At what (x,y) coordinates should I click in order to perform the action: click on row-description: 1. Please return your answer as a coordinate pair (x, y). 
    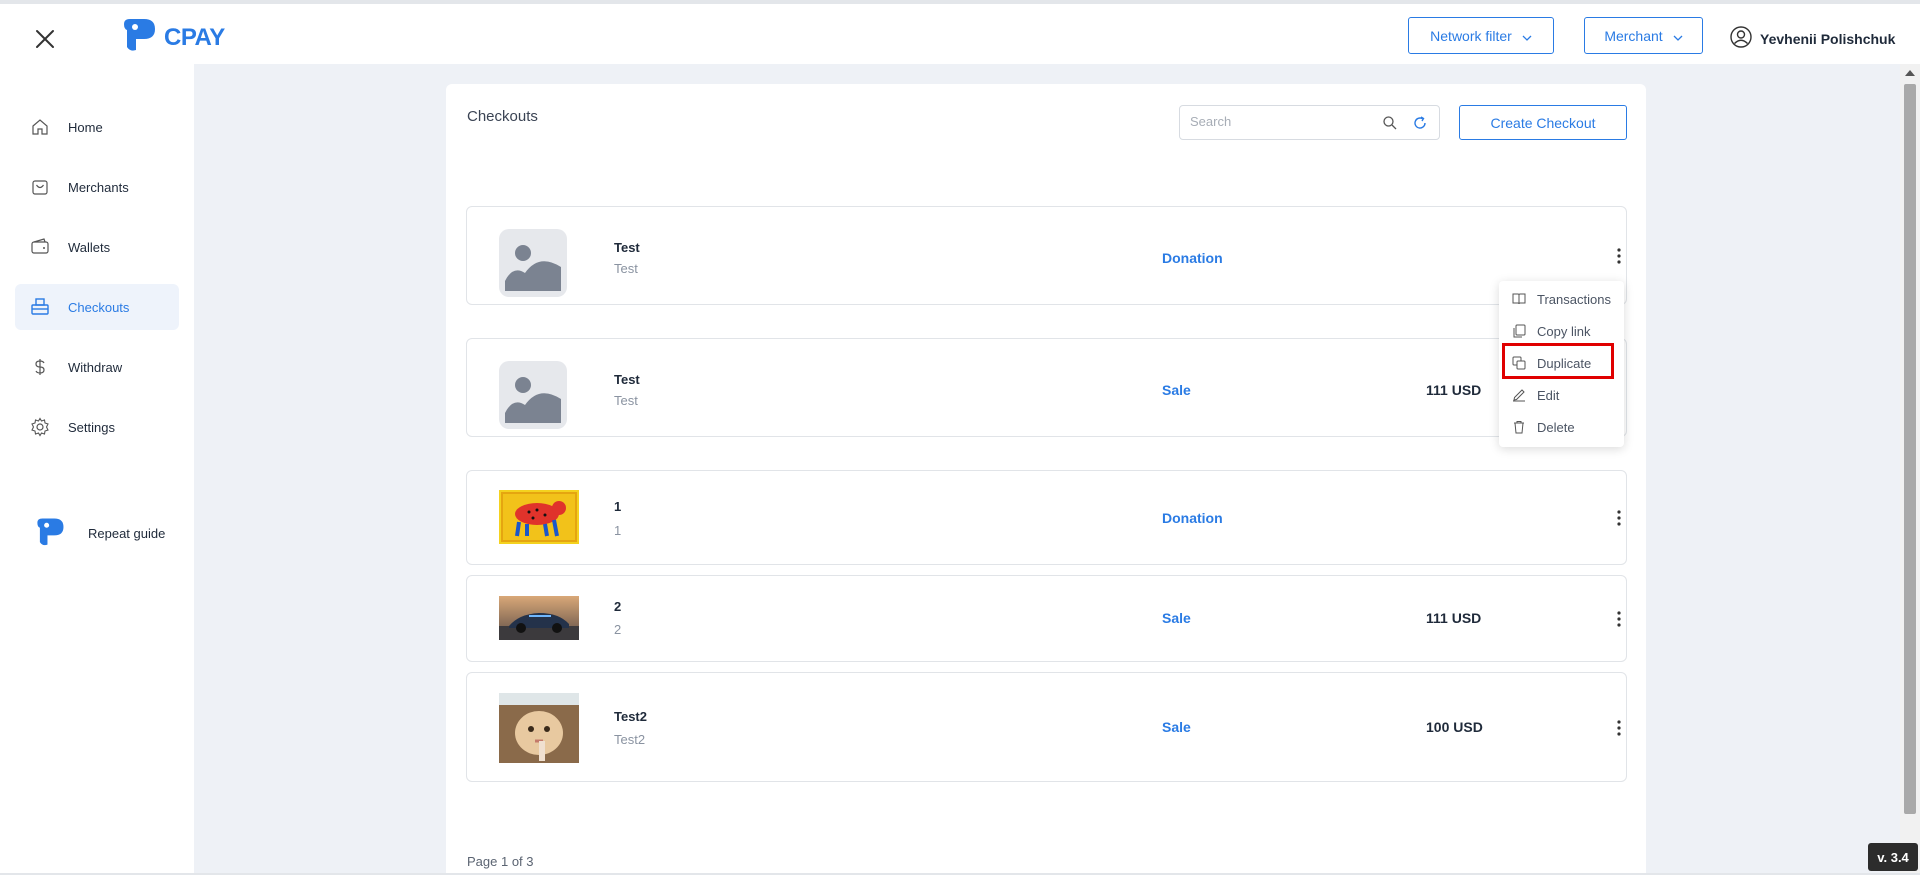
    Looking at the image, I should click on (618, 530).